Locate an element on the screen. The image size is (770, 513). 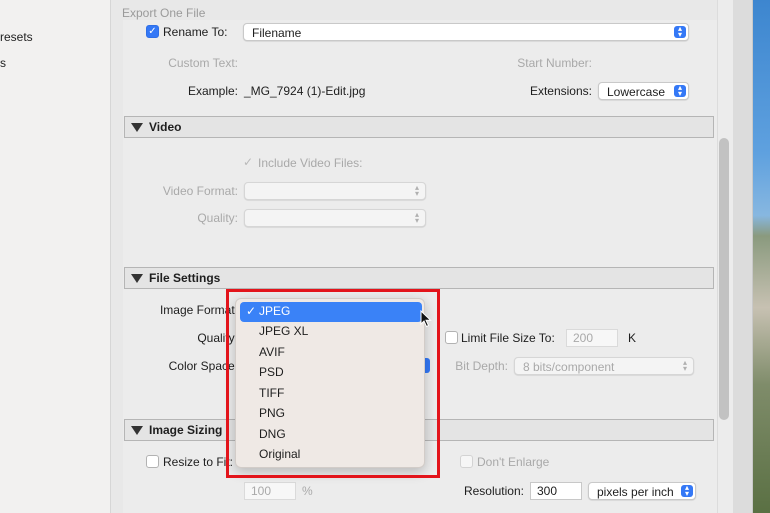
file-settings-section-header: File Settings is located at coordinates (419, 278).